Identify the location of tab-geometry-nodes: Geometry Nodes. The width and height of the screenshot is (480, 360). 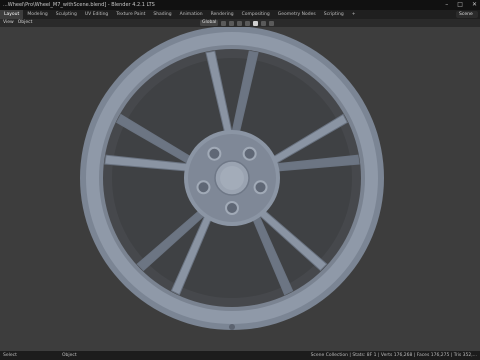
(297, 14).